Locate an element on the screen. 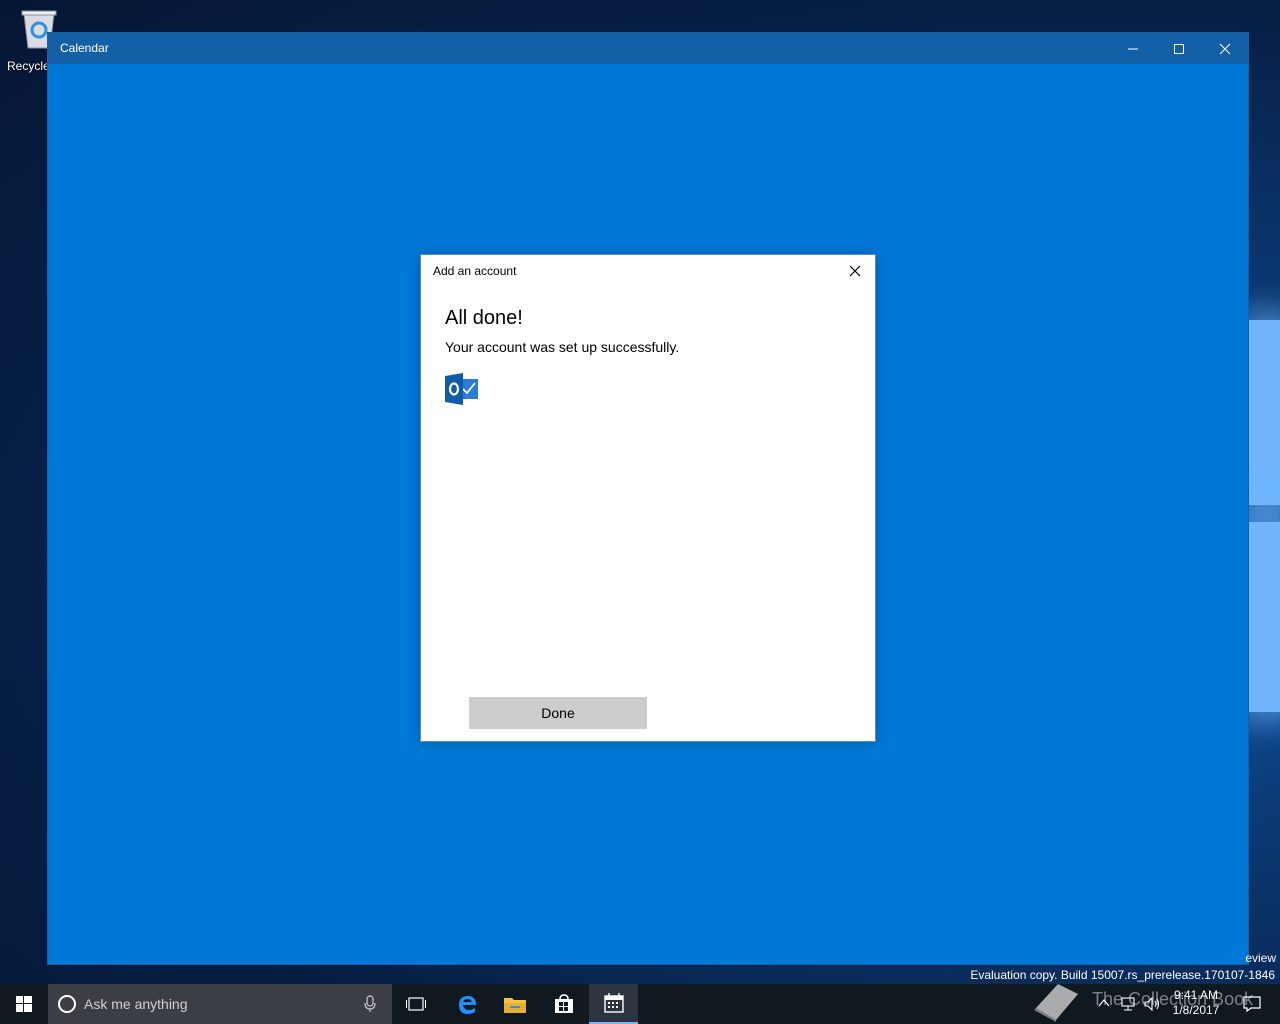 This screenshot has height=1024, width=1280. maximize-icon is located at coordinates (1179, 48).